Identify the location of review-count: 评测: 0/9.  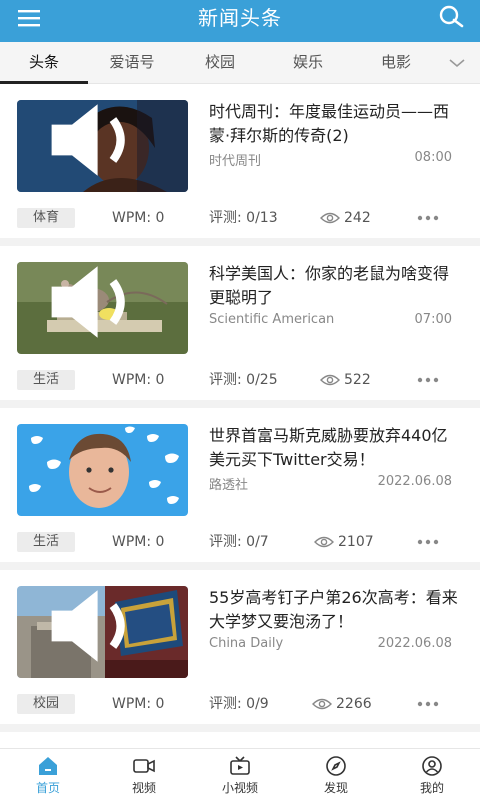
(239, 704).